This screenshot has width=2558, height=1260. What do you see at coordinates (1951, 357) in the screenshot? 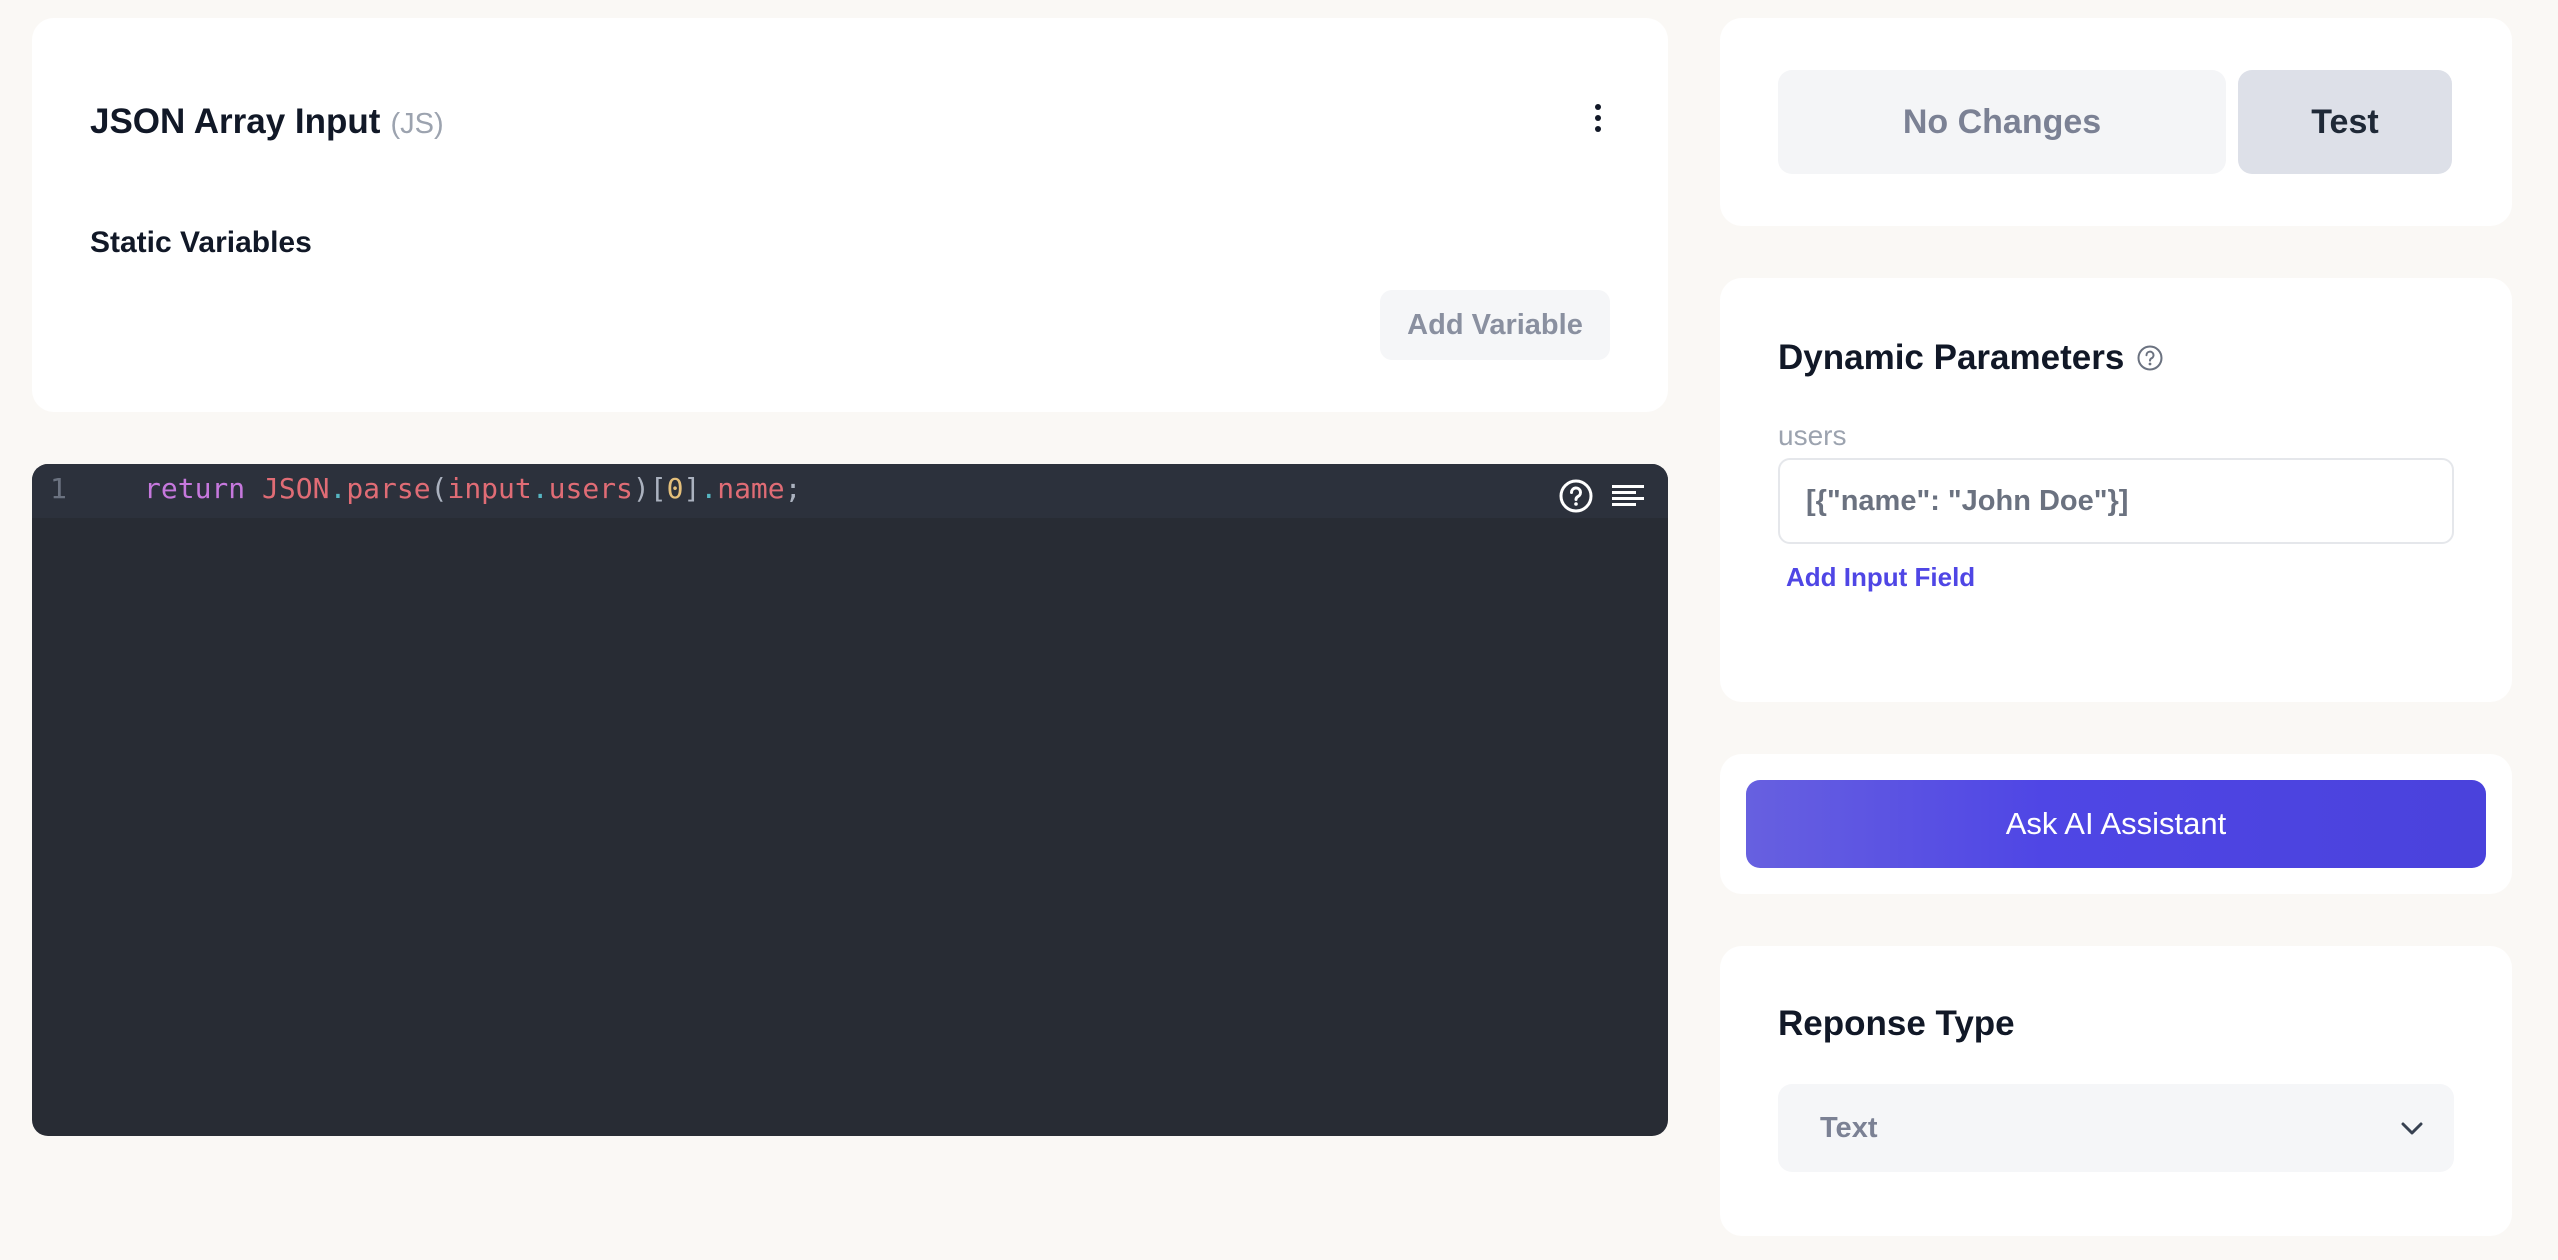
I see `dynamic-parameters-title: Dynamic Parameters` at bounding box center [1951, 357].